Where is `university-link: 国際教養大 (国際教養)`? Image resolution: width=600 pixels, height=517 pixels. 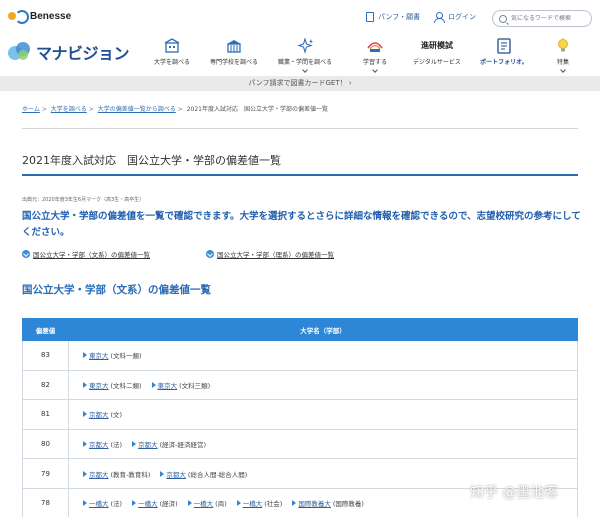
university-link: 国際教養大 (国際教養) is located at coordinates (328, 503).